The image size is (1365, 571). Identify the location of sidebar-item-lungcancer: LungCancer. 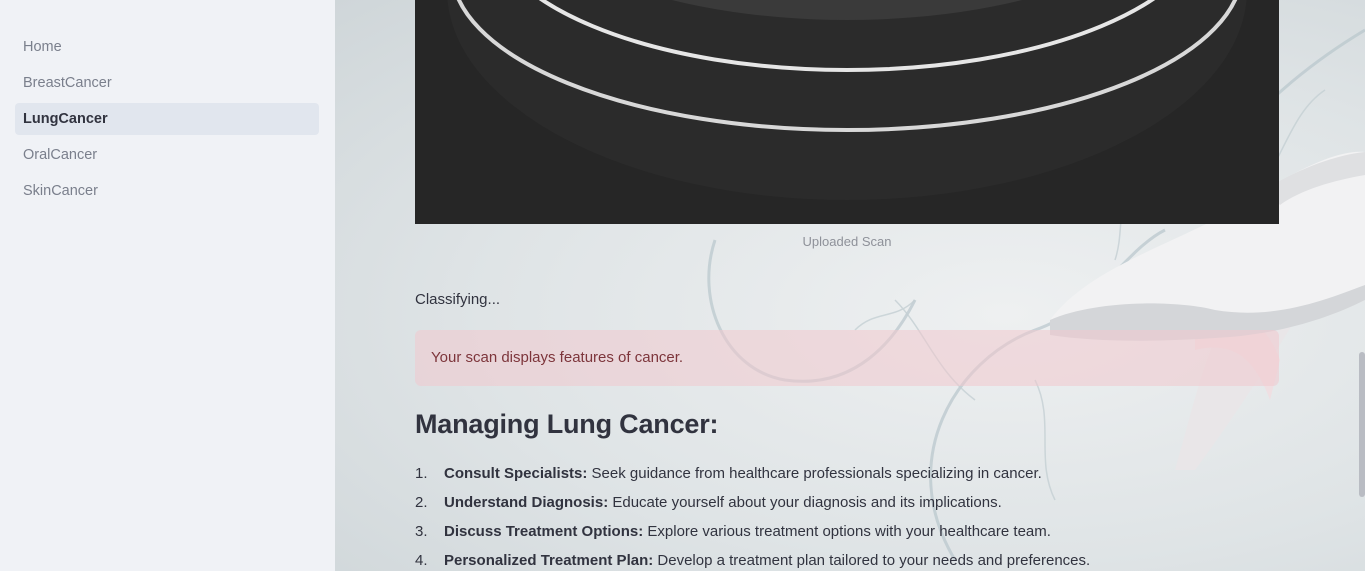
(167, 119).